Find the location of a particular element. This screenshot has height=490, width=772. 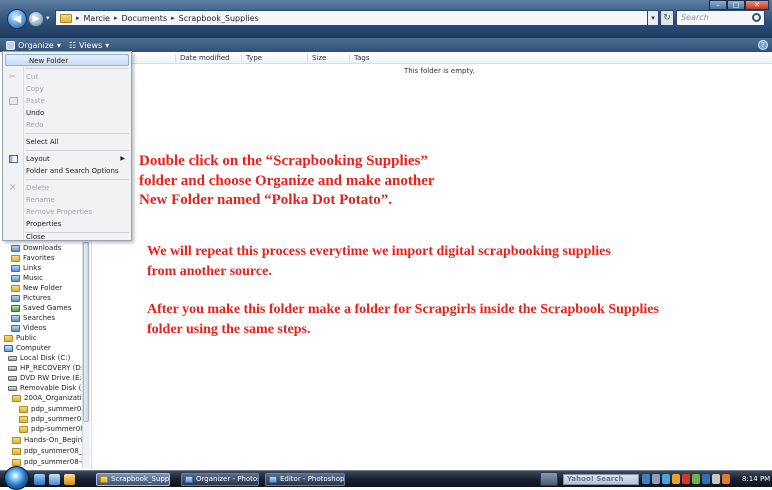

tree-item-public: Public is located at coordinates (20, 338).